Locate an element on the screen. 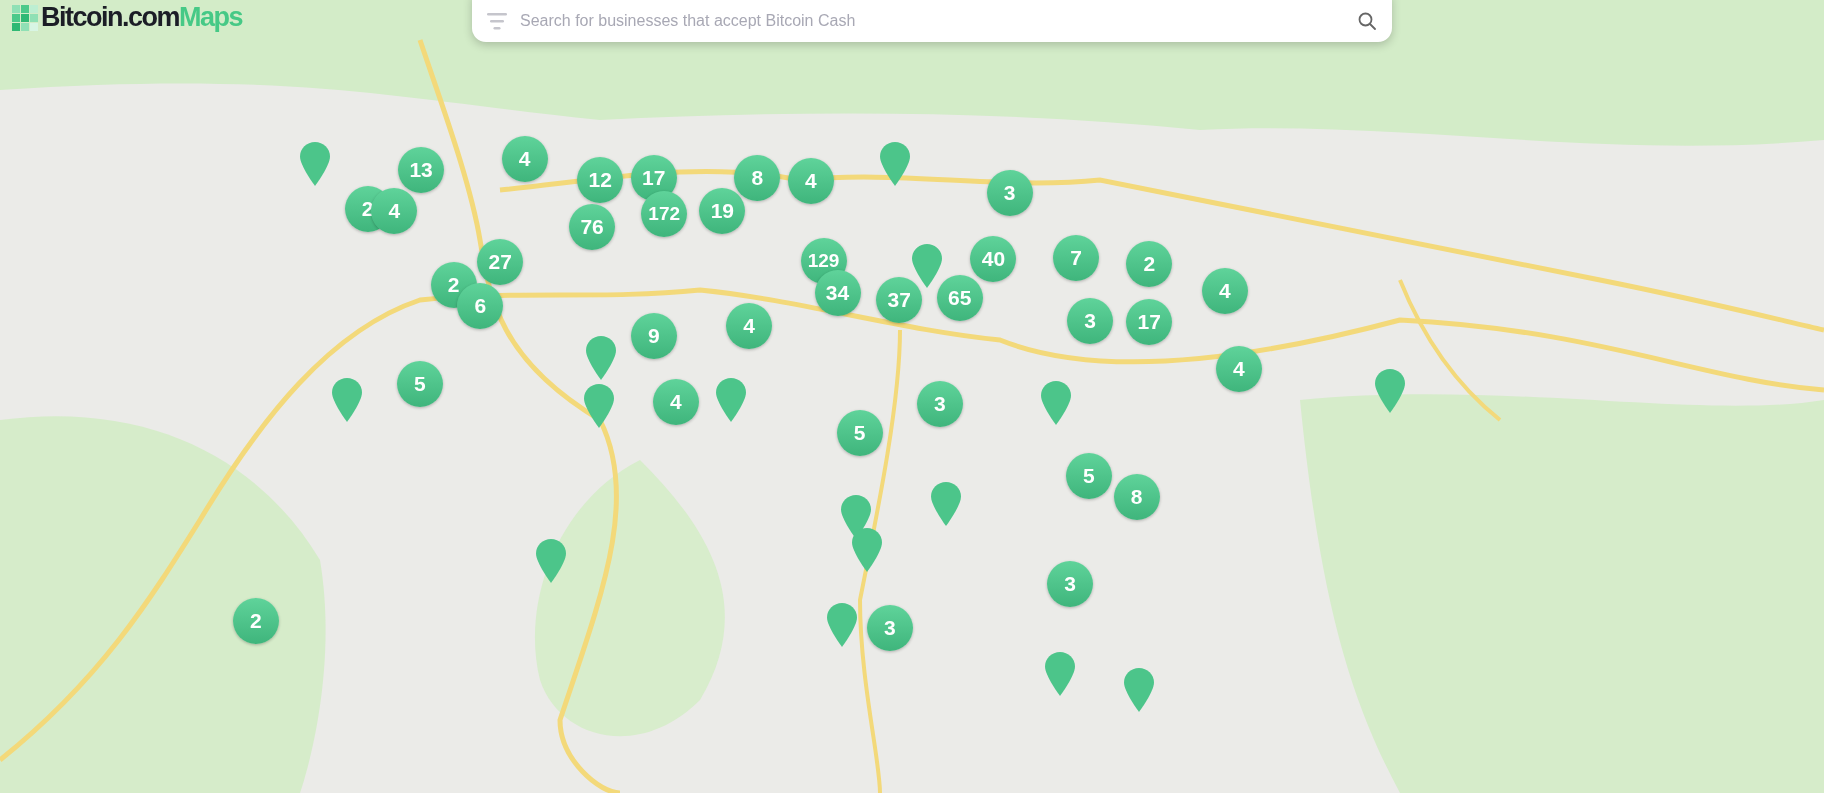  filter-icon is located at coordinates (497, 21).